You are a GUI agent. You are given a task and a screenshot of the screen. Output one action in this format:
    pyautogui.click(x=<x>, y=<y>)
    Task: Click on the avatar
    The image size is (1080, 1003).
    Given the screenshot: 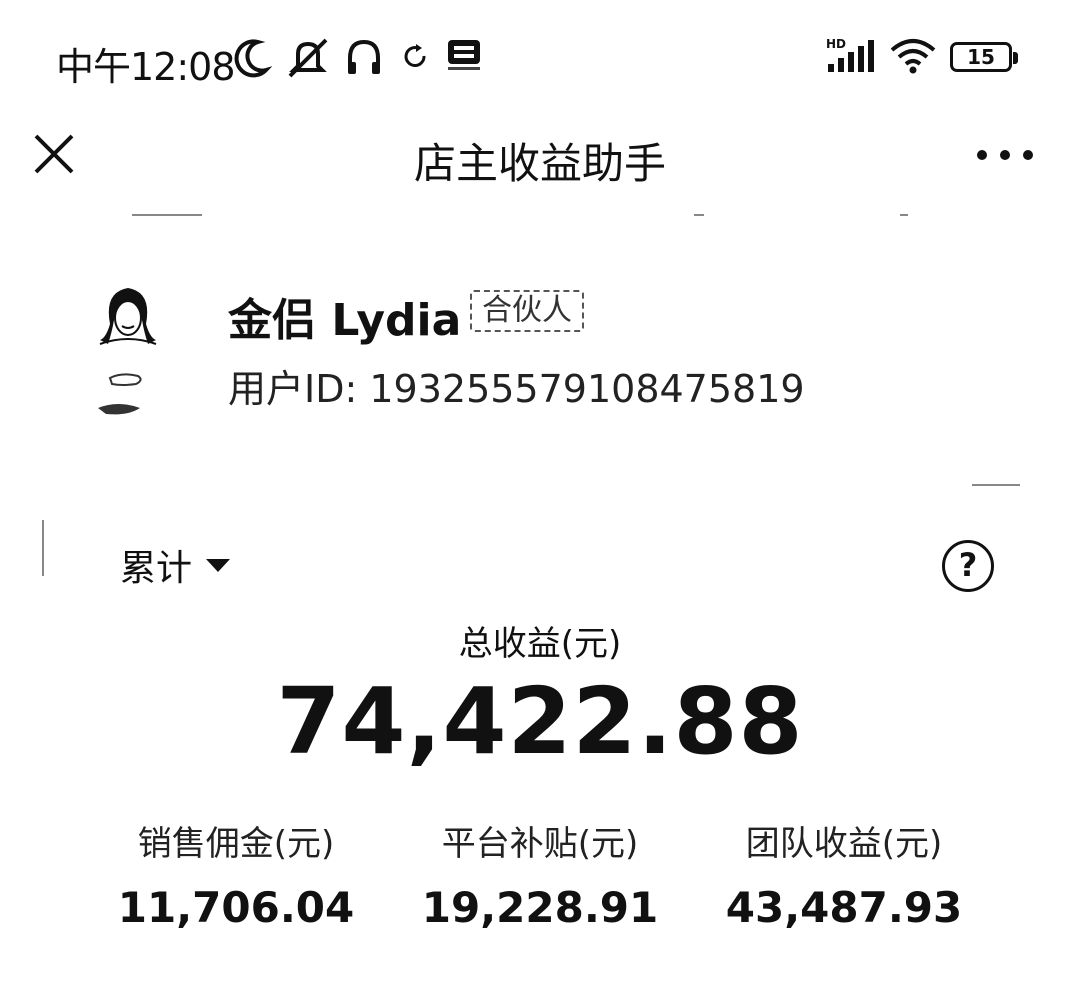 What is the action you would take?
    pyautogui.click(x=128, y=352)
    